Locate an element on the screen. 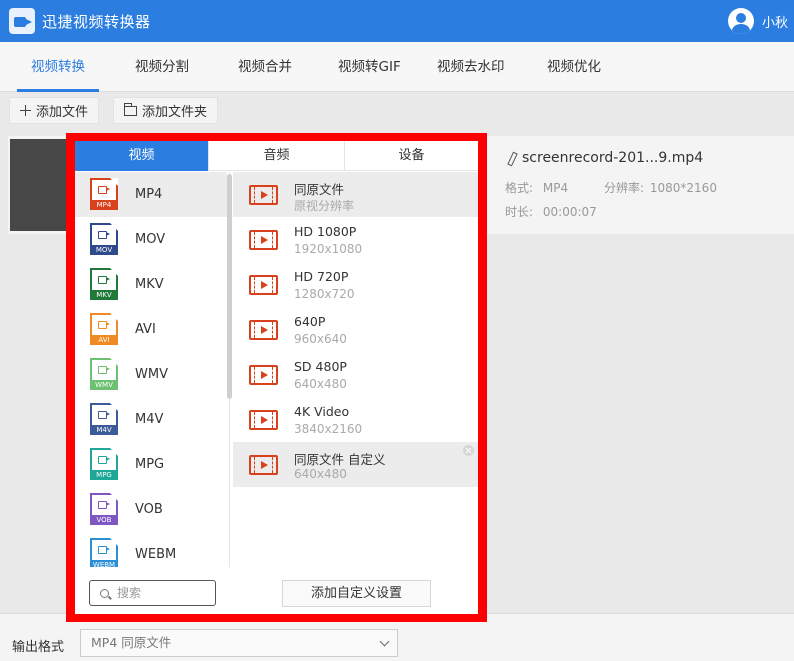 The width and height of the screenshot is (794, 661). format-item-avi: AVI AVI is located at coordinates (151, 329).